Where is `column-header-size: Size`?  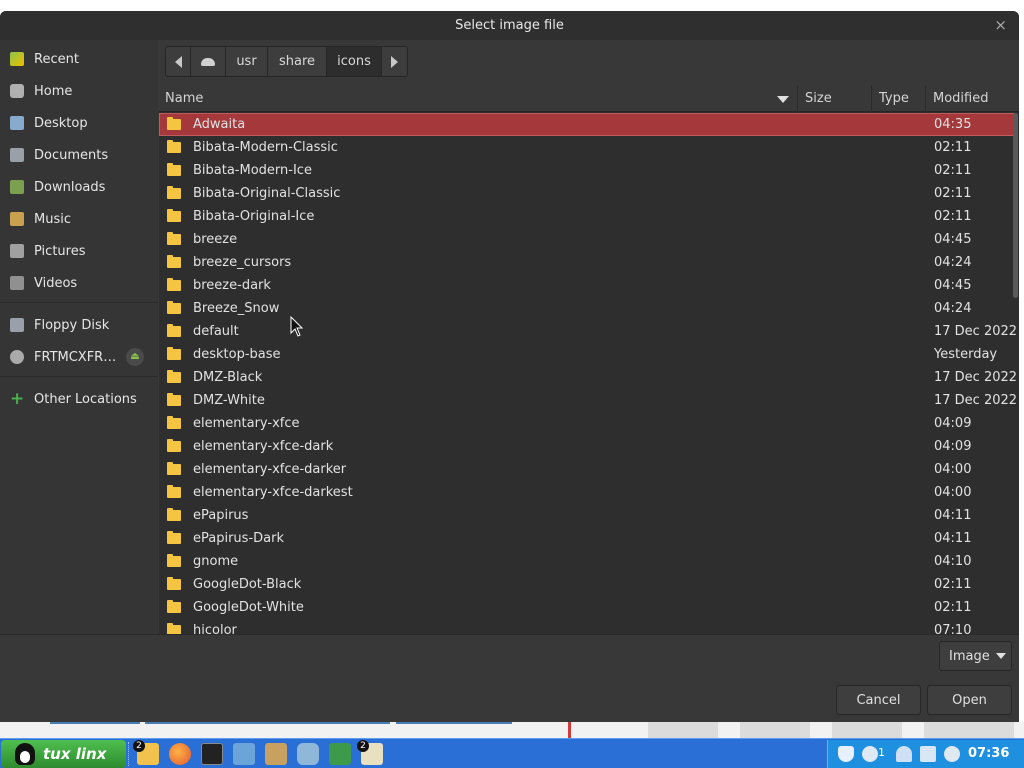 column-header-size: Size is located at coordinates (834, 99).